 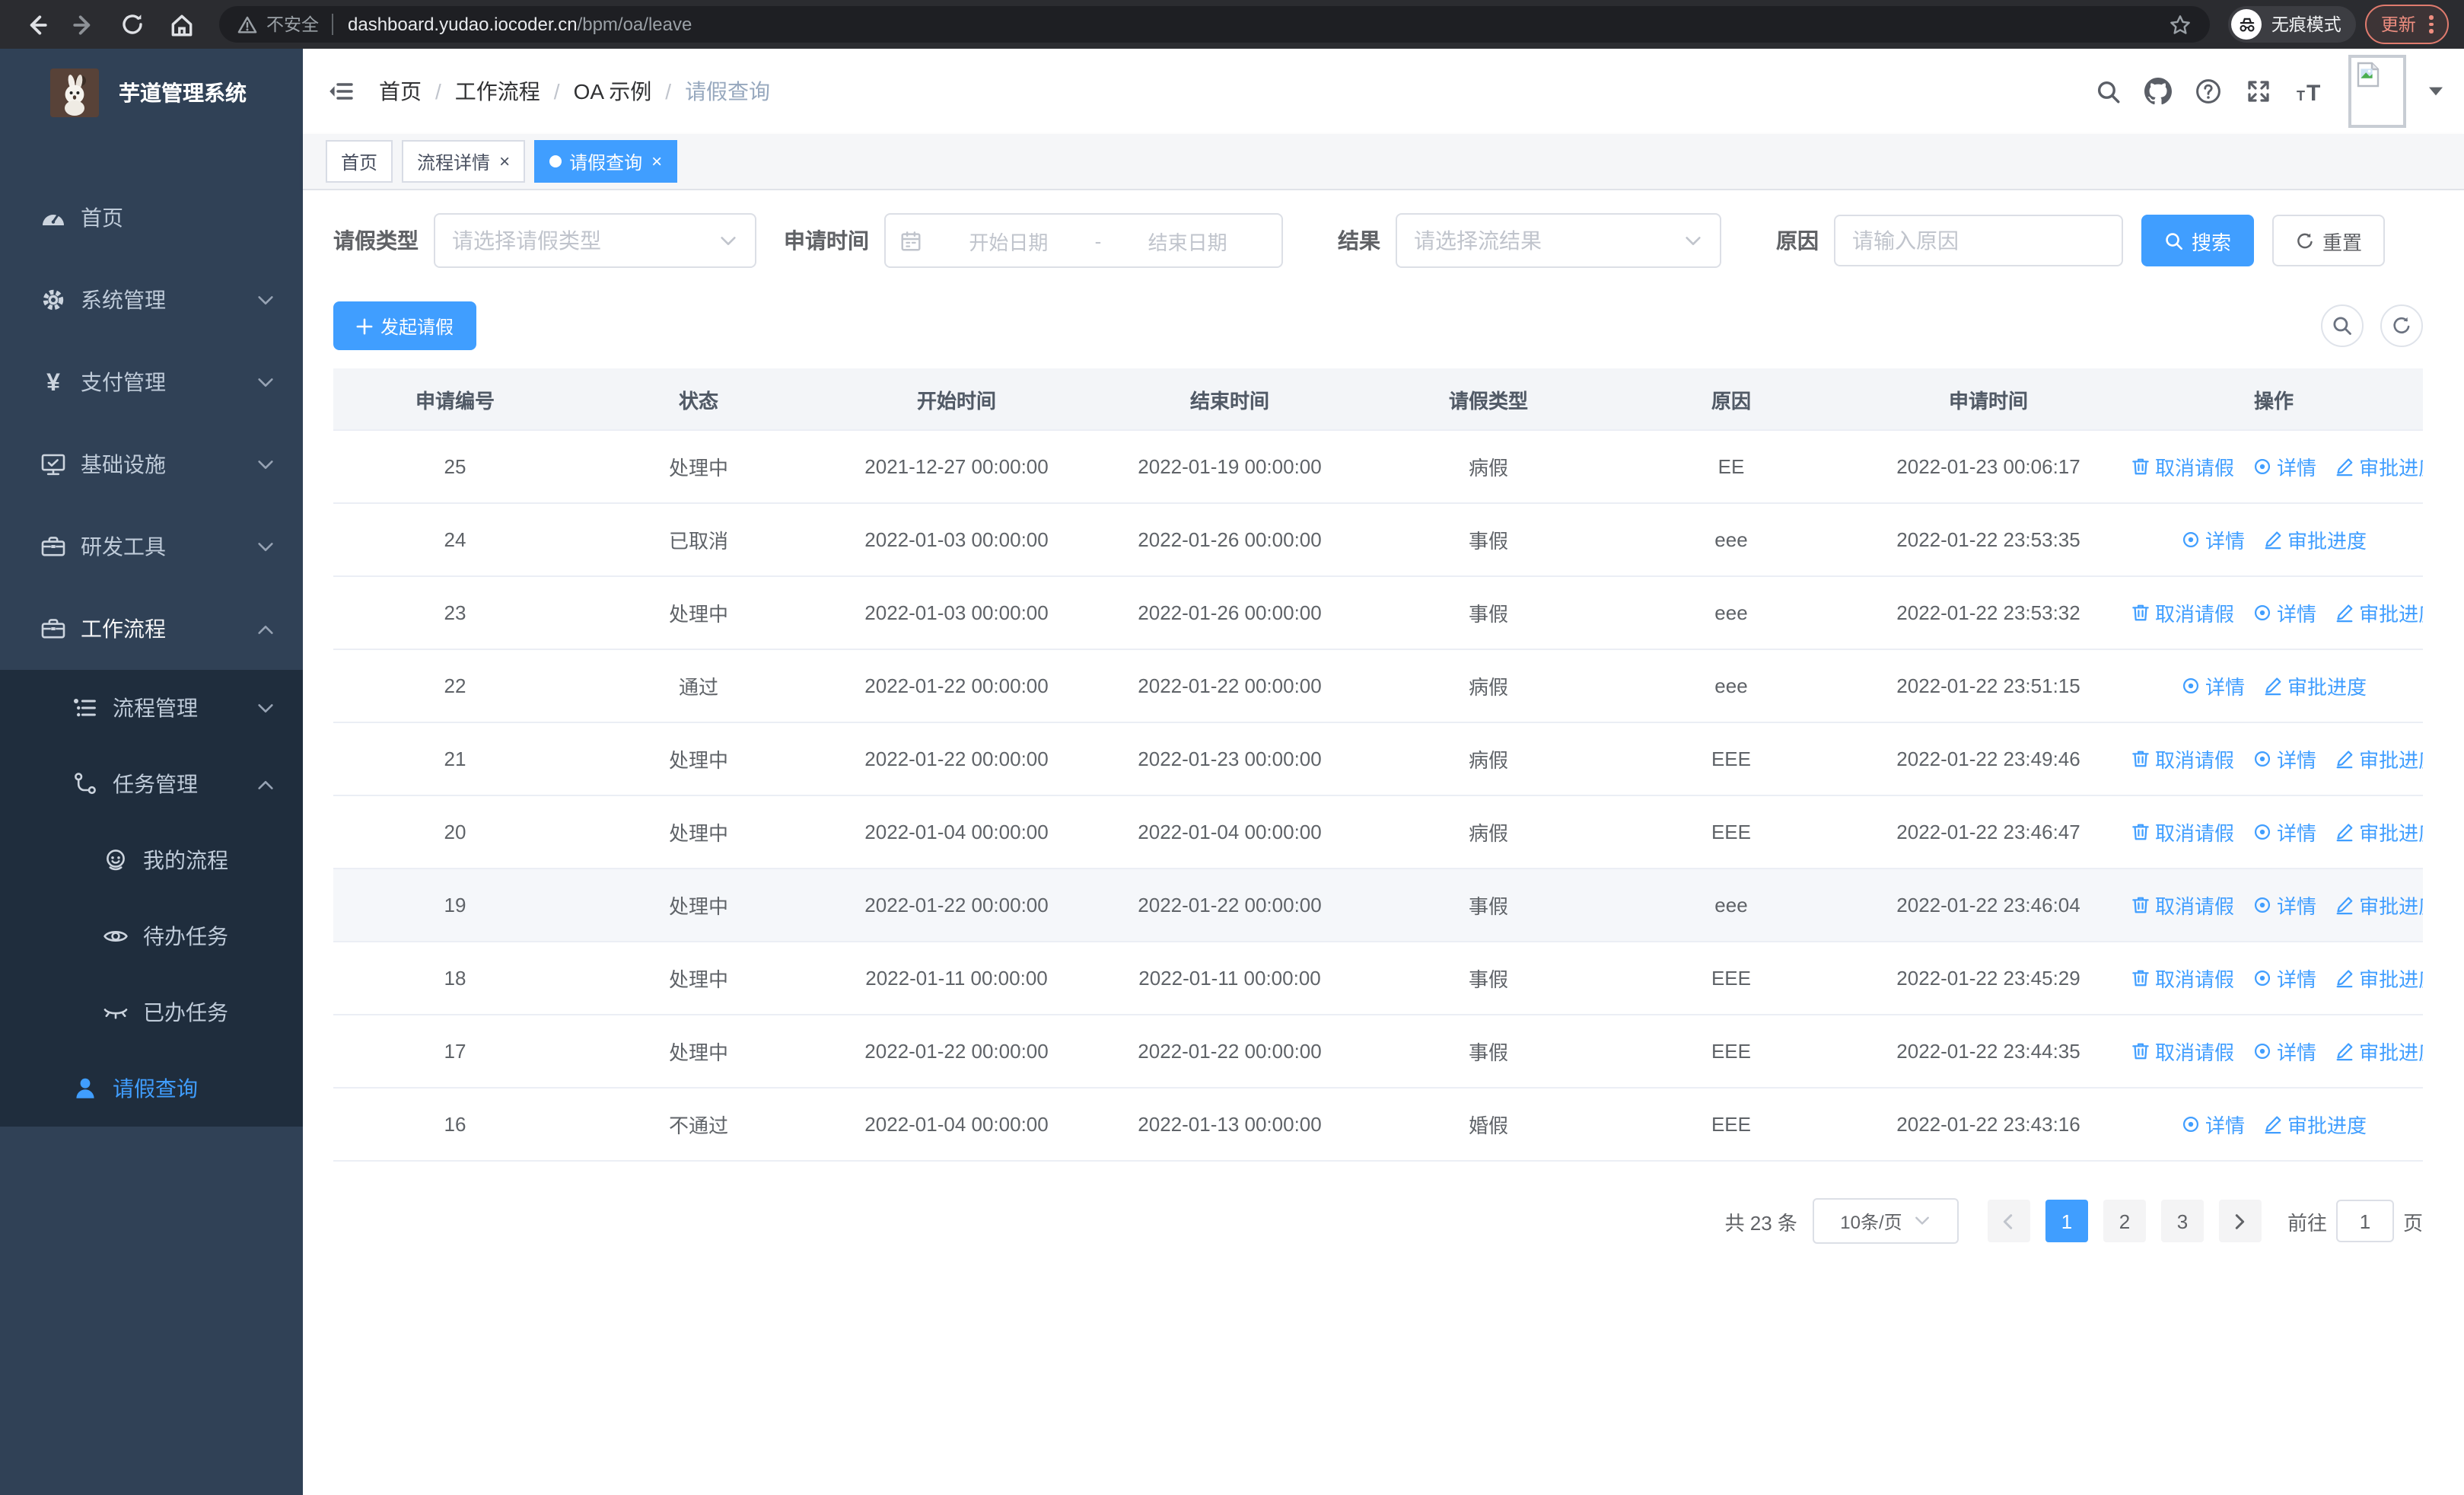 What do you see at coordinates (2158, 92) in the screenshot?
I see `github-icon` at bounding box center [2158, 92].